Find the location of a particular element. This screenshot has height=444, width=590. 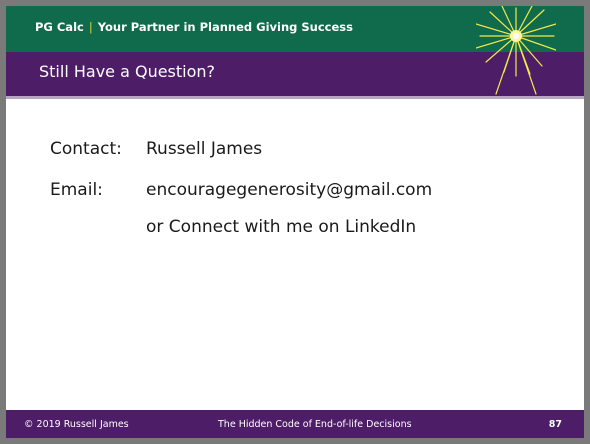

starburst-icon is located at coordinates (516, 50).